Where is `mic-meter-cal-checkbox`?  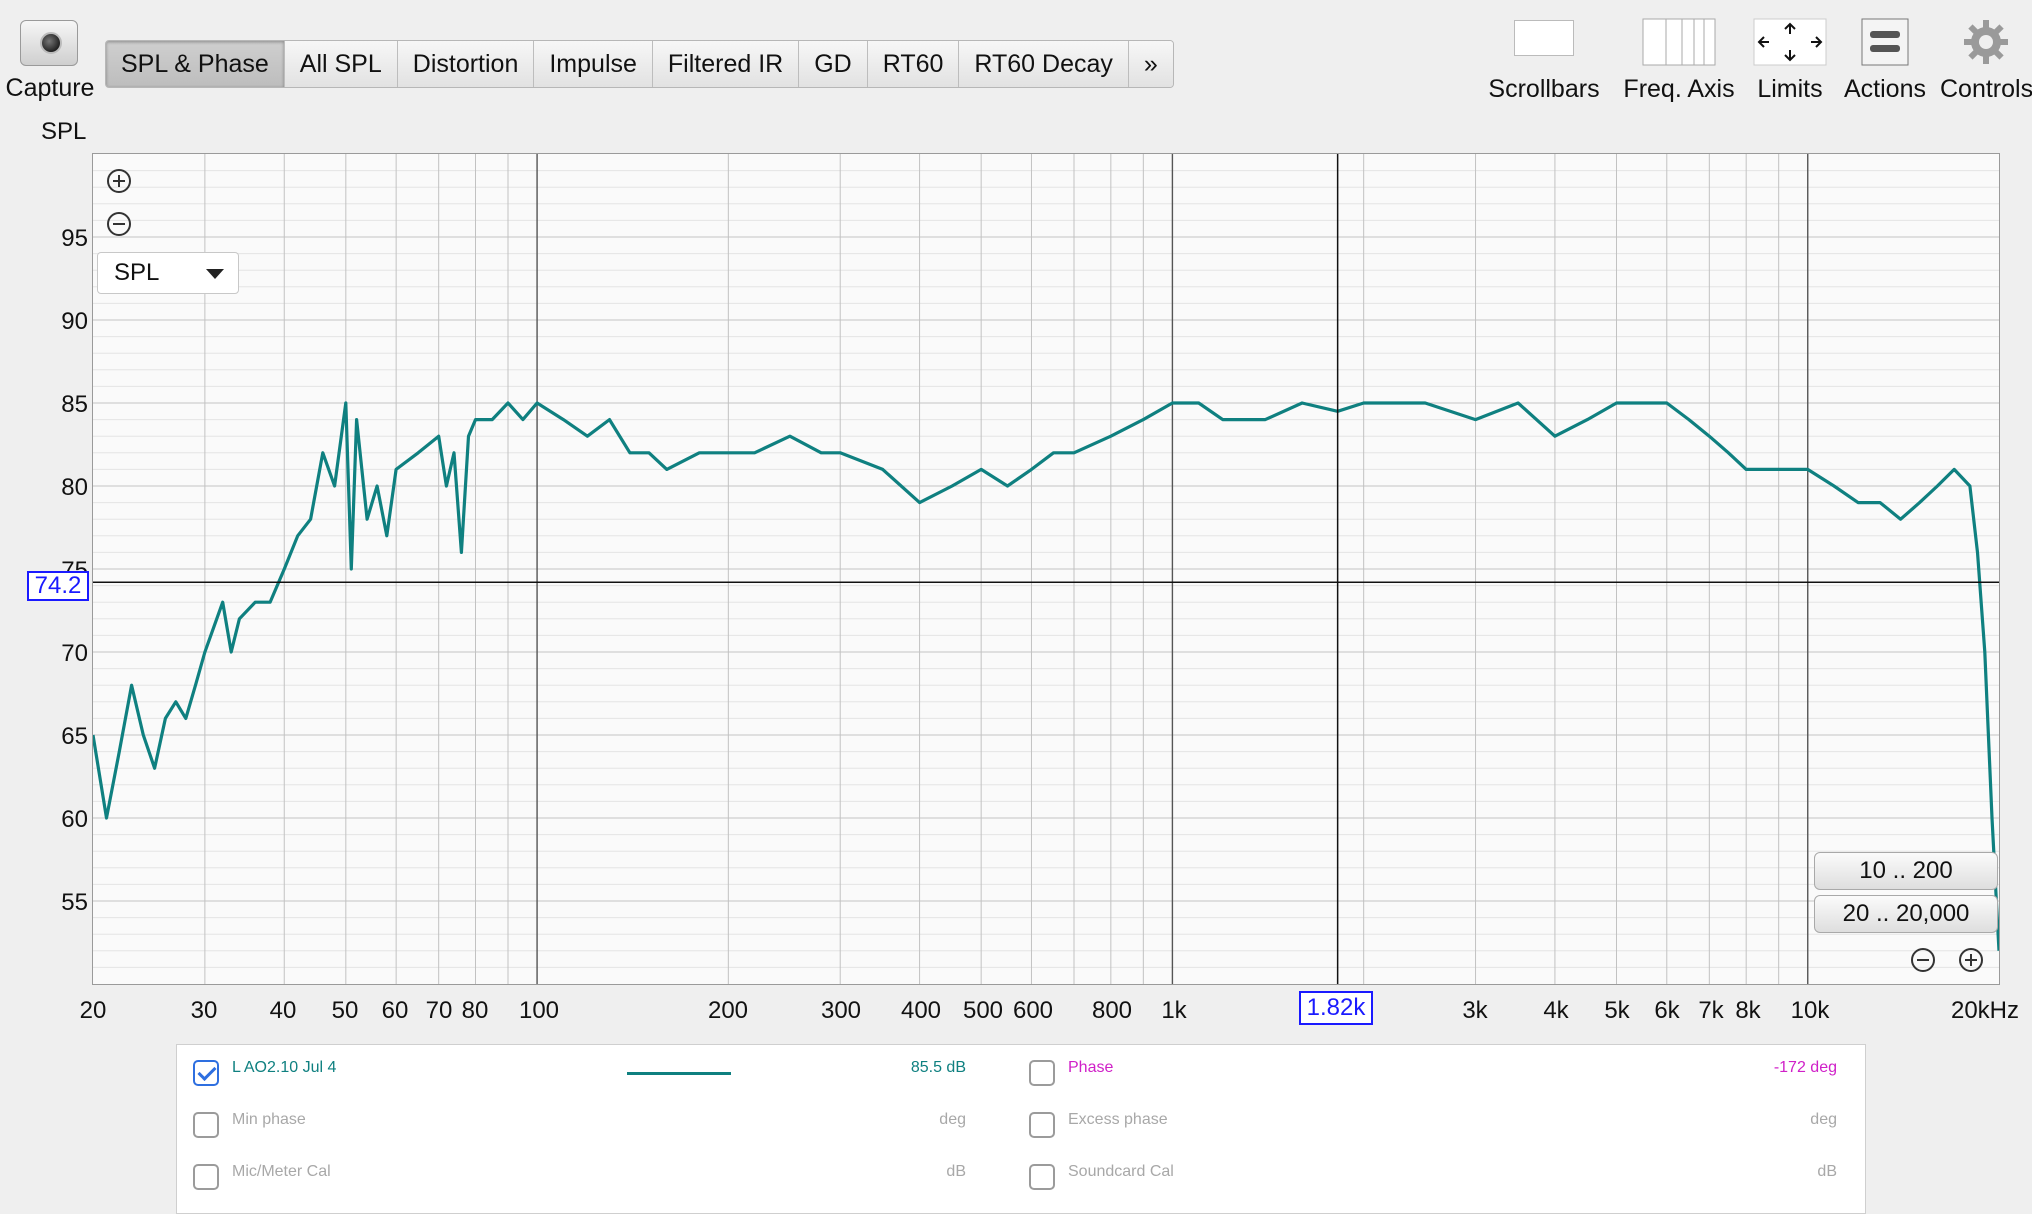 mic-meter-cal-checkbox is located at coordinates (206, 1177).